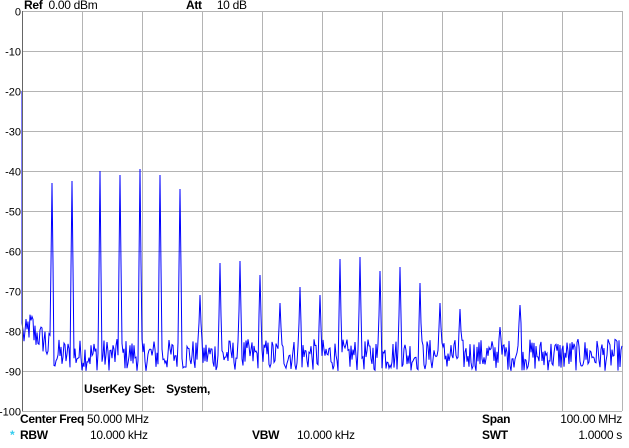  Describe the element at coordinates (52, 419) in the screenshot. I see `center-freq-label: Center Freq` at that location.